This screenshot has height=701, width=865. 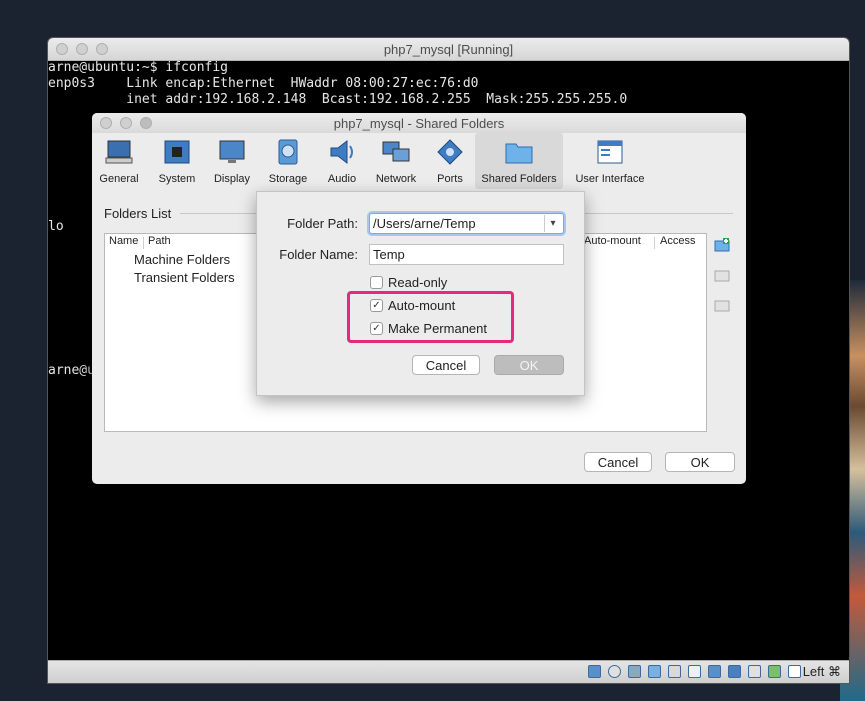 What do you see at coordinates (177, 179) in the screenshot?
I see `tab-label: System` at bounding box center [177, 179].